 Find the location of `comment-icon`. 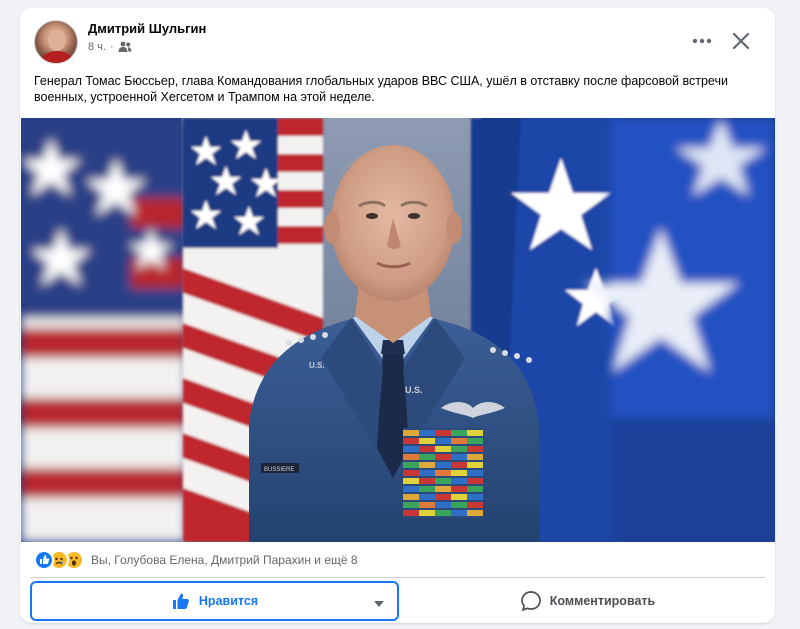

comment-icon is located at coordinates (531, 601).